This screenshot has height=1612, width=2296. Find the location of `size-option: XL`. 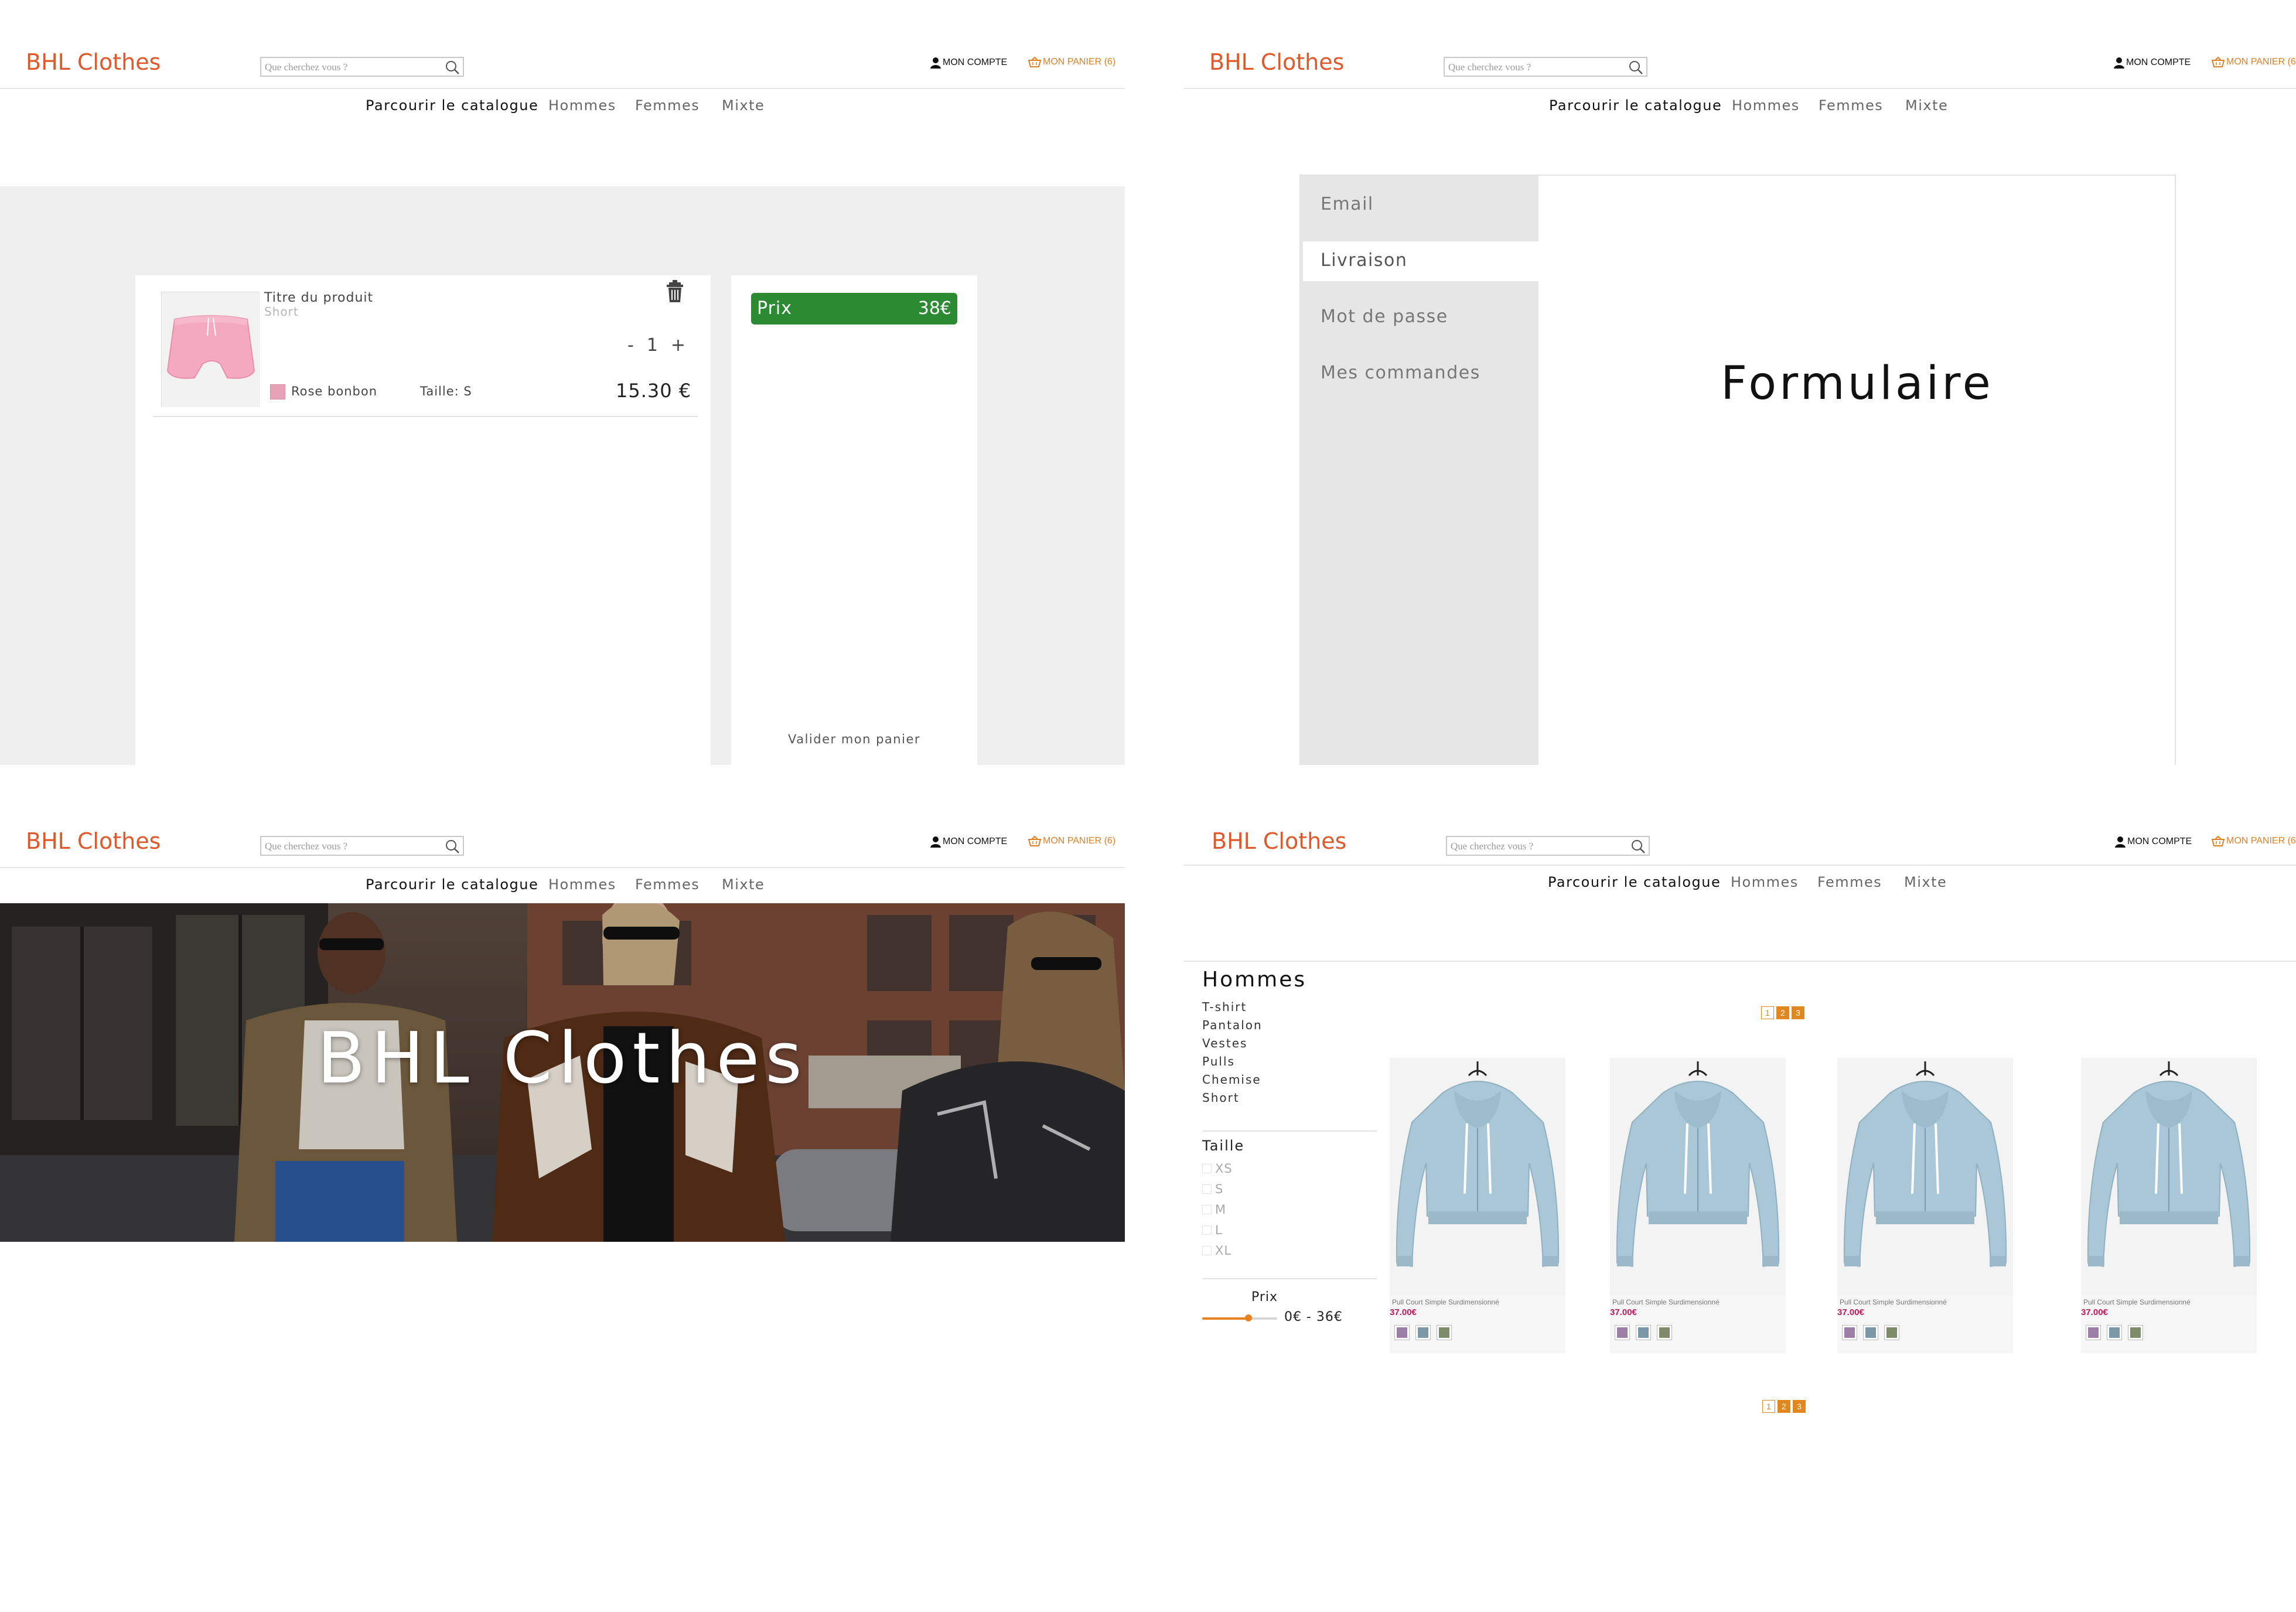

size-option: XL is located at coordinates (1218, 1250).